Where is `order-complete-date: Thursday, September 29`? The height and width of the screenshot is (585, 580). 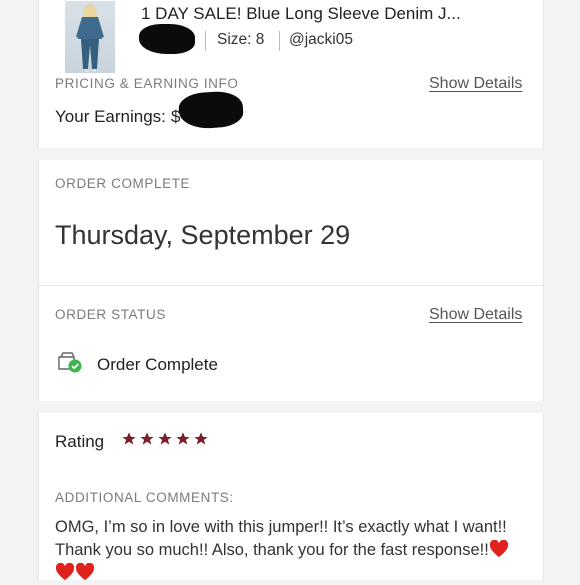 order-complete-date: Thursday, September 29 is located at coordinates (203, 235).